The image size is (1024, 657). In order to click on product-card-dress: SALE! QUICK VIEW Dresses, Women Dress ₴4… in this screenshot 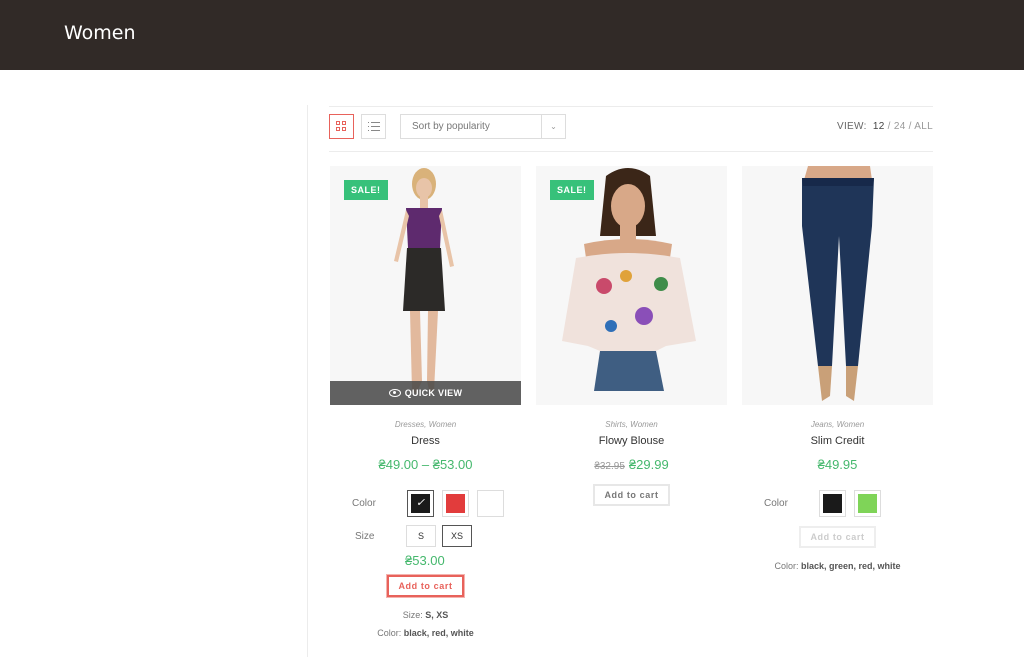, I will do `click(425, 319)`.